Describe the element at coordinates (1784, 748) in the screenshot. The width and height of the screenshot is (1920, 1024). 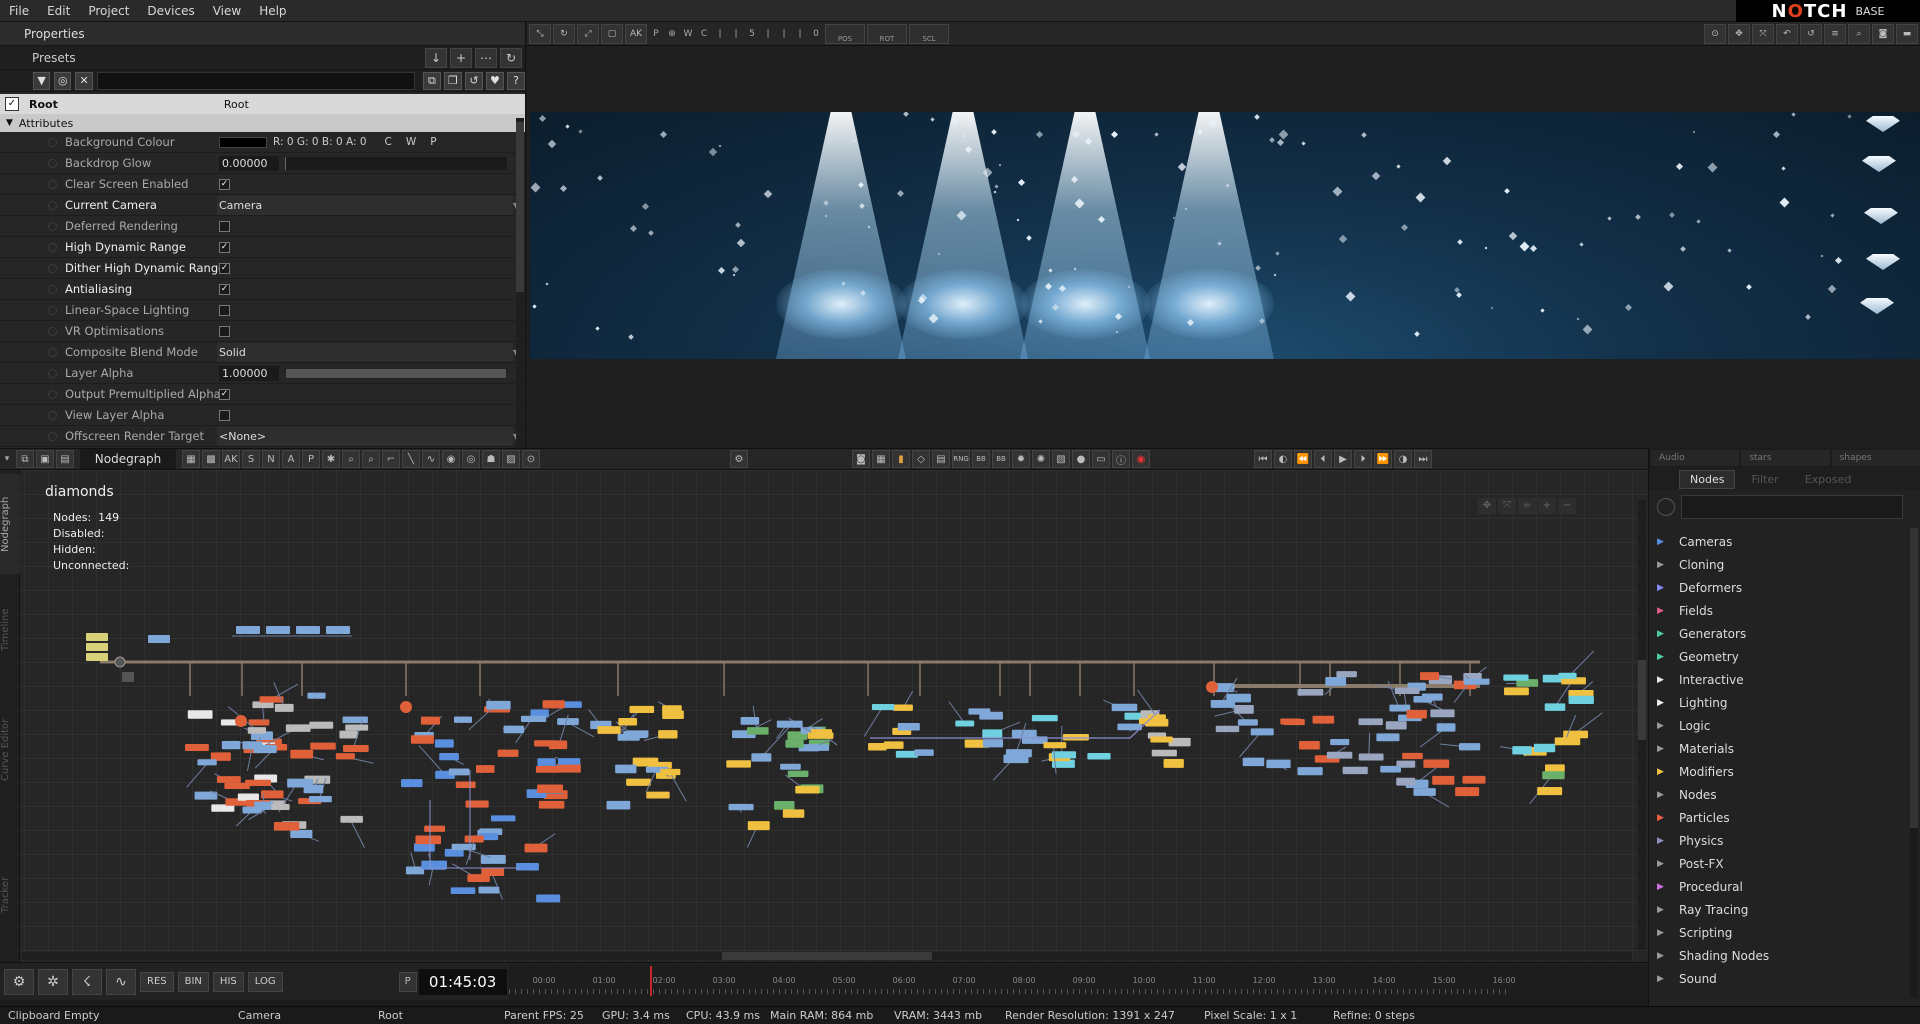
I see `node-category-item: ▶ Materials` at that location.